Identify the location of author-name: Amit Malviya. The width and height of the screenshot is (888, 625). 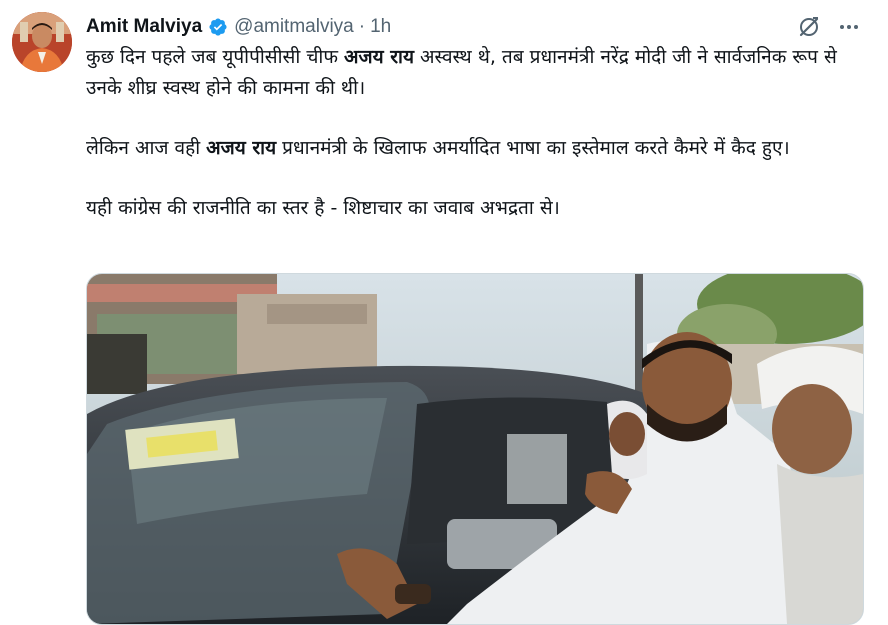
(144, 27).